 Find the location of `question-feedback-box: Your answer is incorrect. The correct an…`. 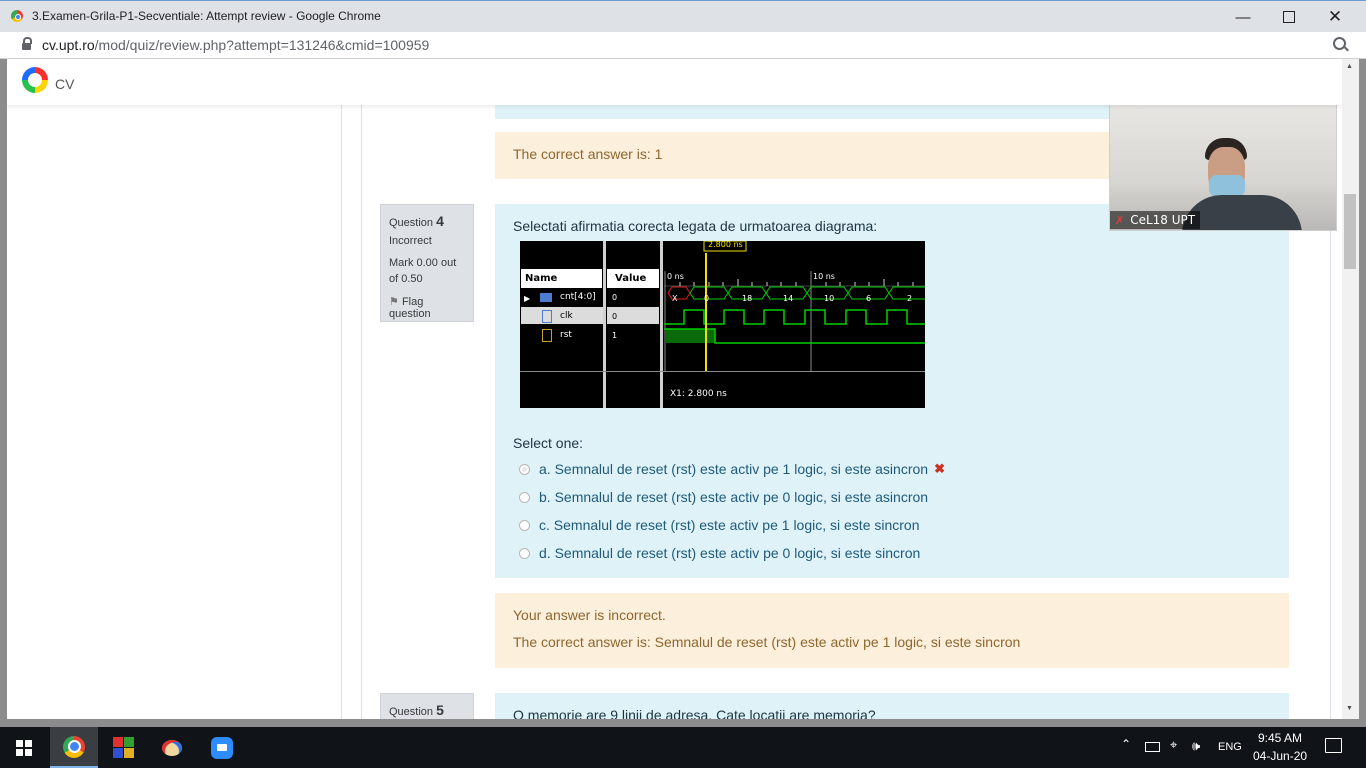

question-feedback-box: Your answer is incorrect. The correct an… is located at coordinates (892, 630).